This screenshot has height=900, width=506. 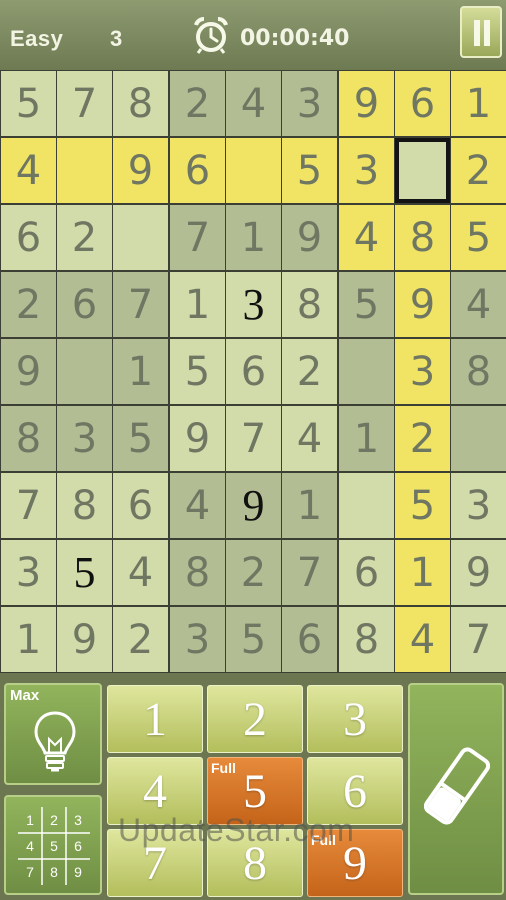 I want to click on grid-cell-r4-c6: 8, so click(x=309, y=304).